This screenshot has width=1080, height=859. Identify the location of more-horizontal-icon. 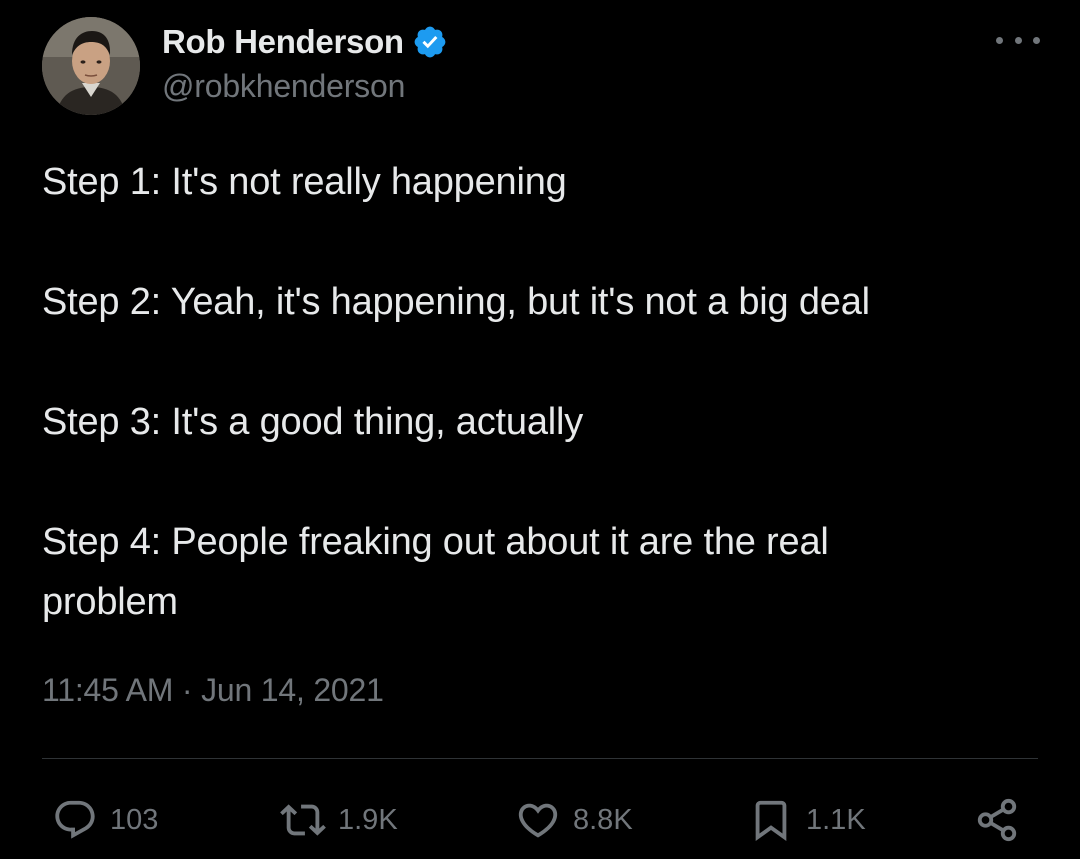
(1018, 40).